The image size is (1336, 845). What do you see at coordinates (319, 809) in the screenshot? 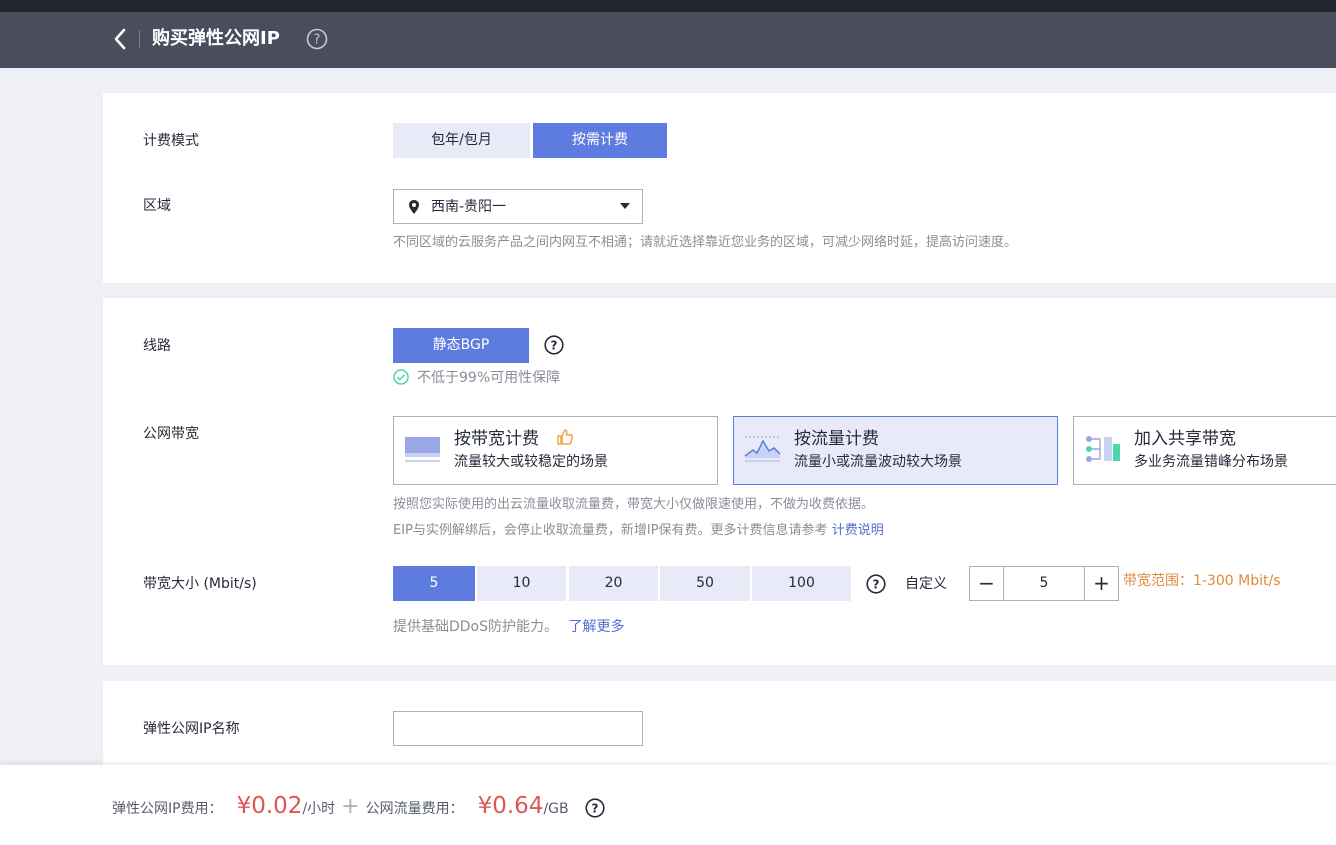
I see `ip-fee-unit: /小时` at bounding box center [319, 809].